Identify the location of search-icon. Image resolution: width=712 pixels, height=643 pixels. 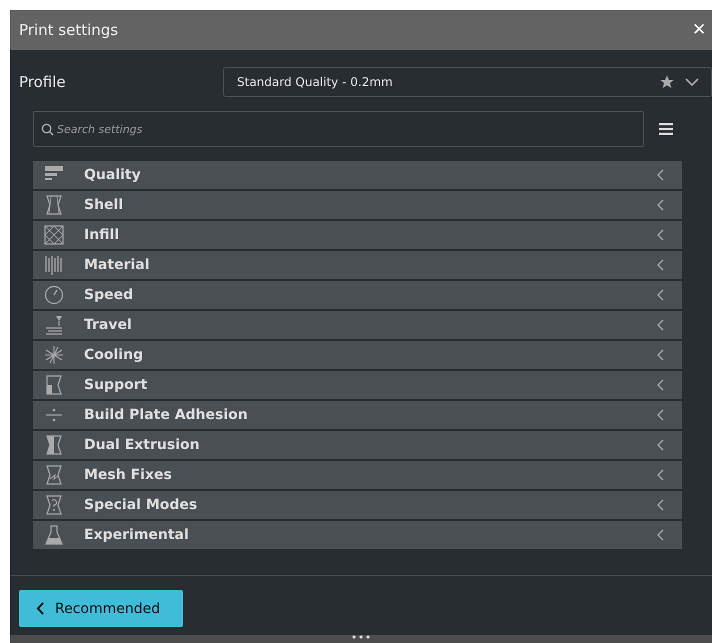
(47, 129).